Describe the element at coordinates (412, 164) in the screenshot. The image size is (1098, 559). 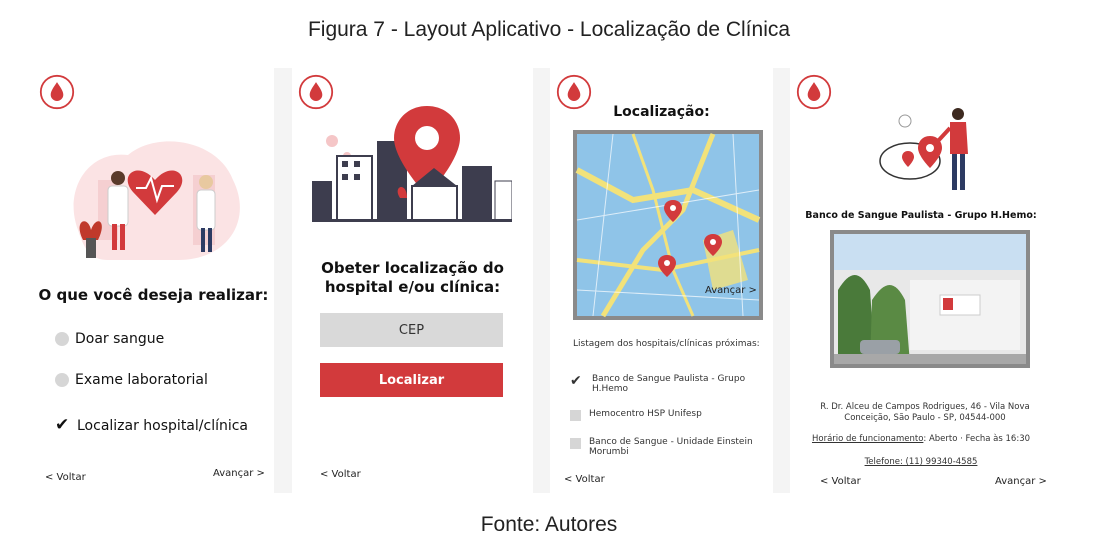
I see `city-location-pin-illustration` at that location.